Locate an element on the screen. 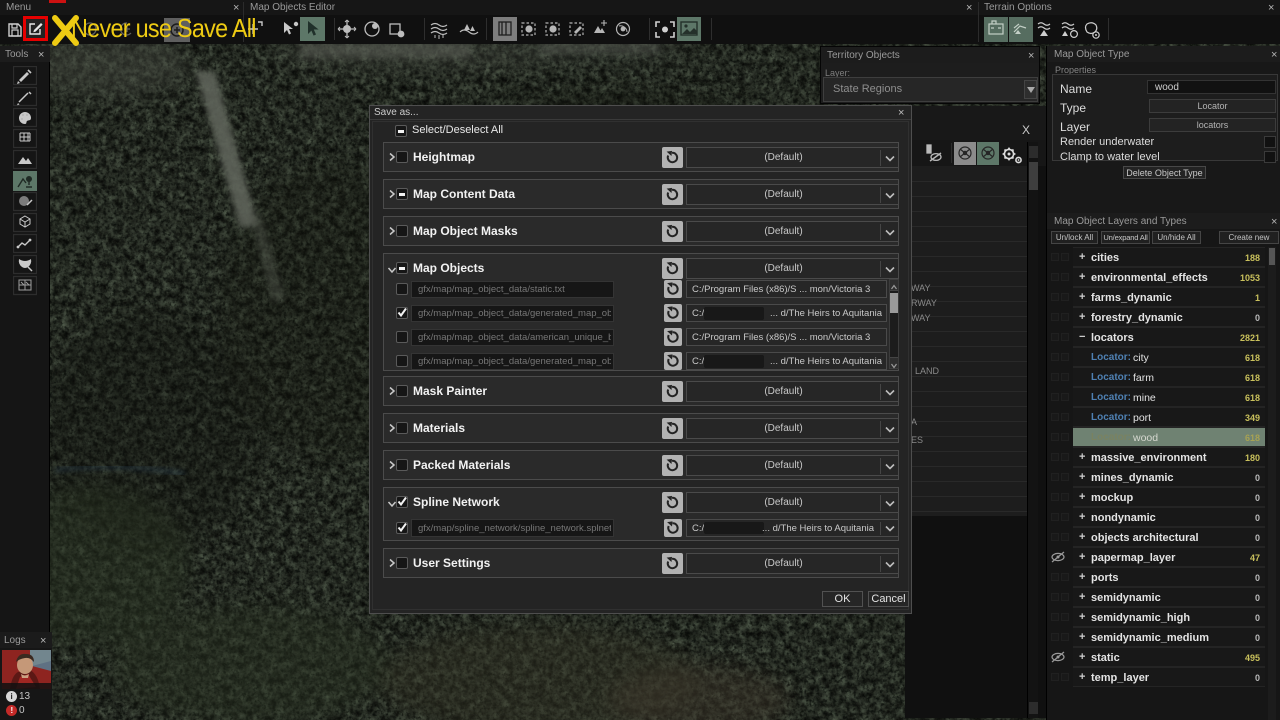 The width and height of the screenshot is (1280, 720). svg-text: LAND is located at coordinates (927, 371).